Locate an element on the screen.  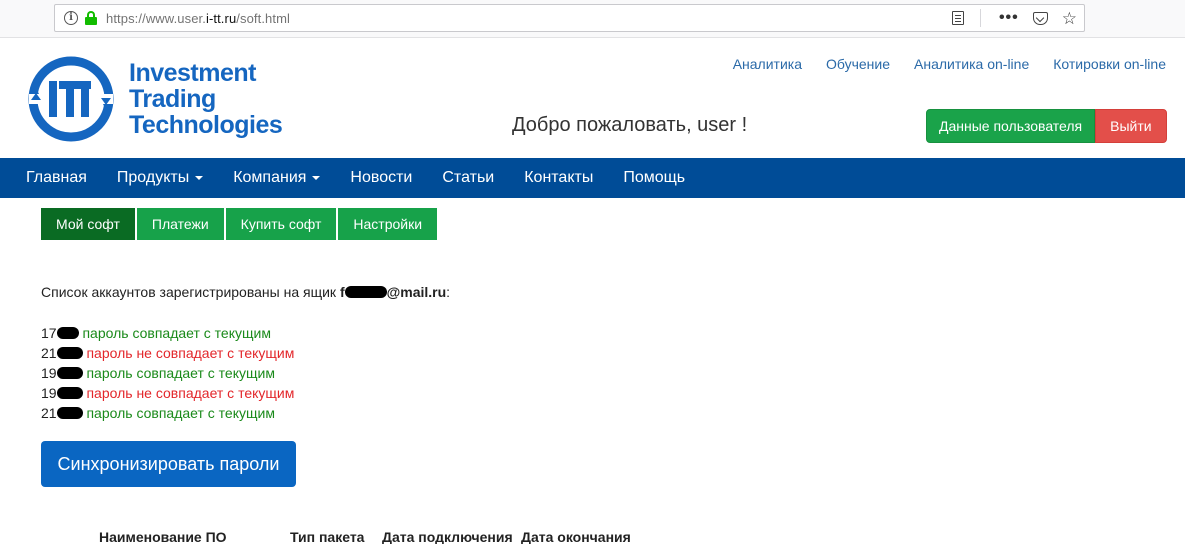
tab-buy-soft: Купить софт is located at coordinates (281, 224).